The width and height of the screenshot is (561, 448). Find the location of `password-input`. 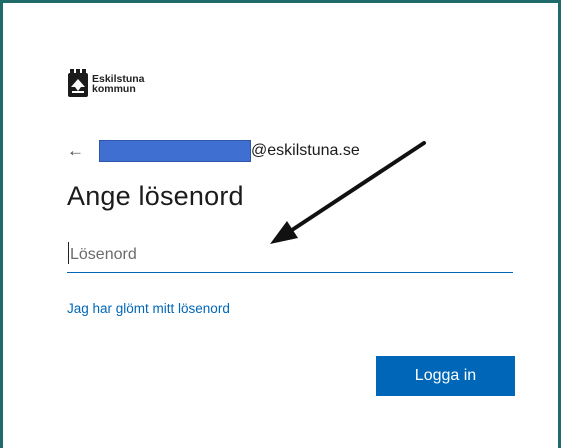

password-input is located at coordinates (290, 255).